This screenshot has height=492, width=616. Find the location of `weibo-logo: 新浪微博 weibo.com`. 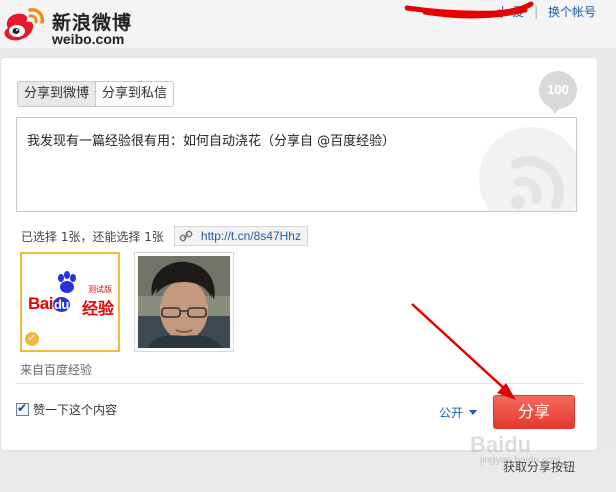

weibo-logo: 新浪微博 weibo.com is located at coordinates (70, 24).